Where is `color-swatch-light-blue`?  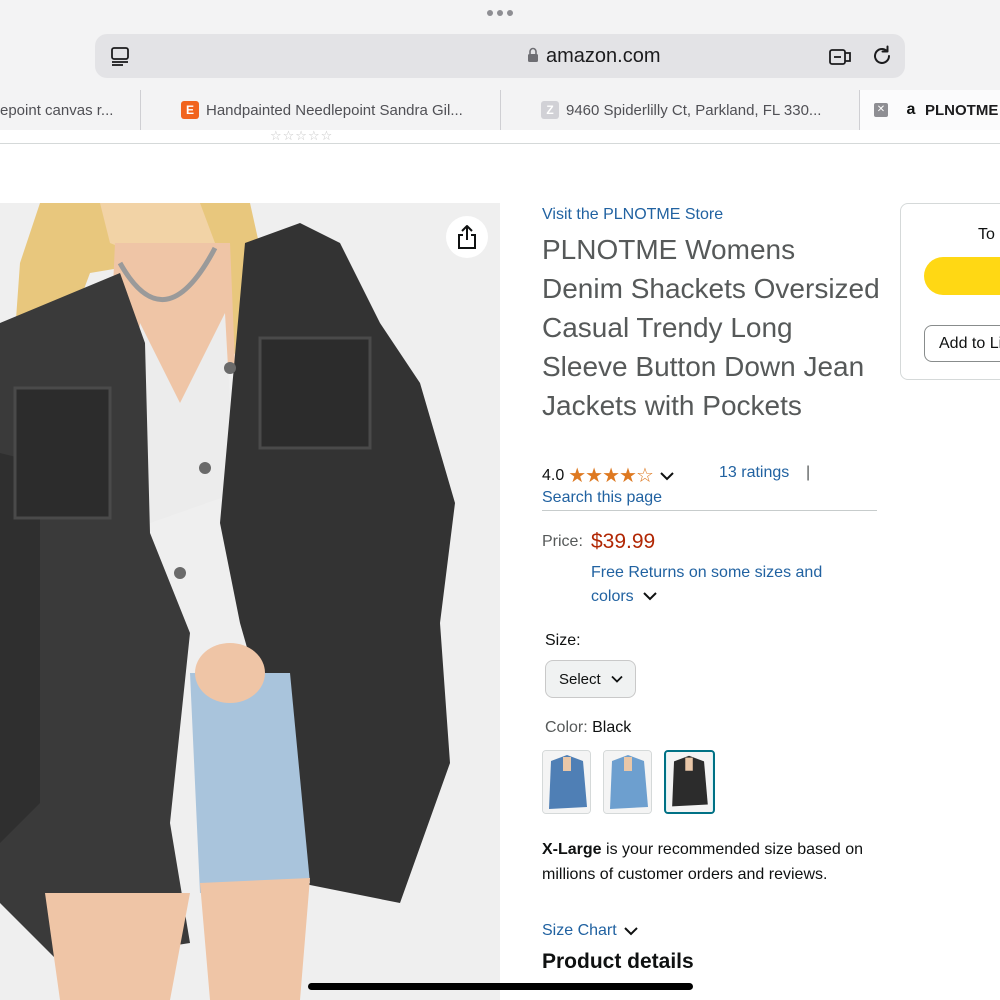
color-swatch-light-blue is located at coordinates (627, 782).